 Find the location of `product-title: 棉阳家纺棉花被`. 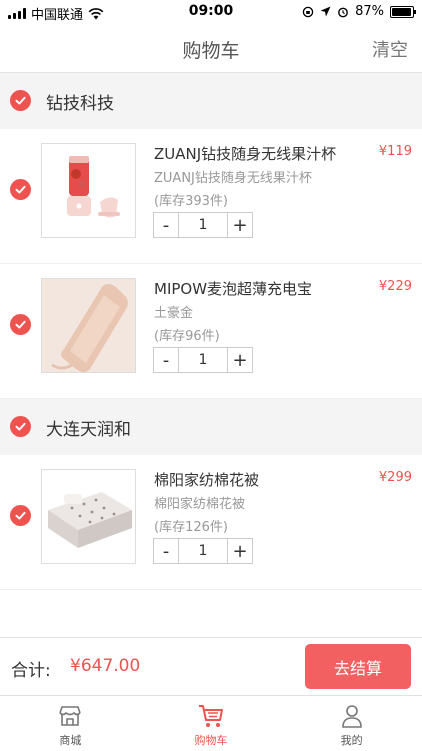

product-title: 棉阳家纺棉花被 is located at coordinates (246, 479).